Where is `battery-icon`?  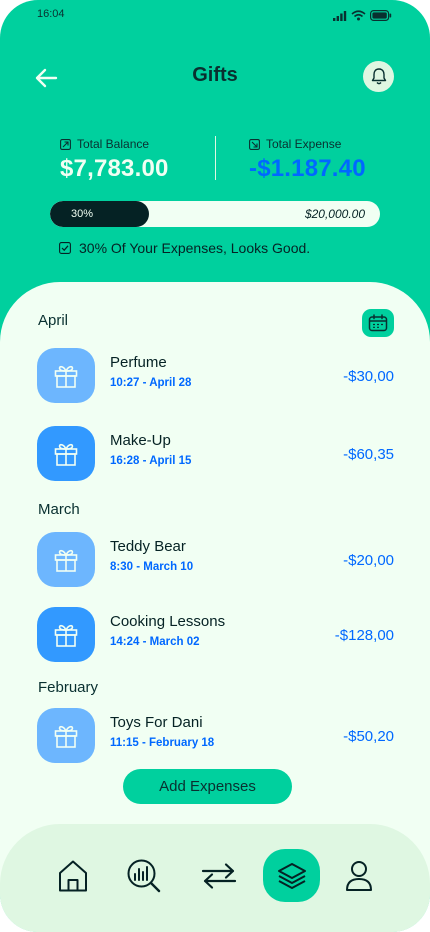 battery-icon is located at coordinates (381, 15).